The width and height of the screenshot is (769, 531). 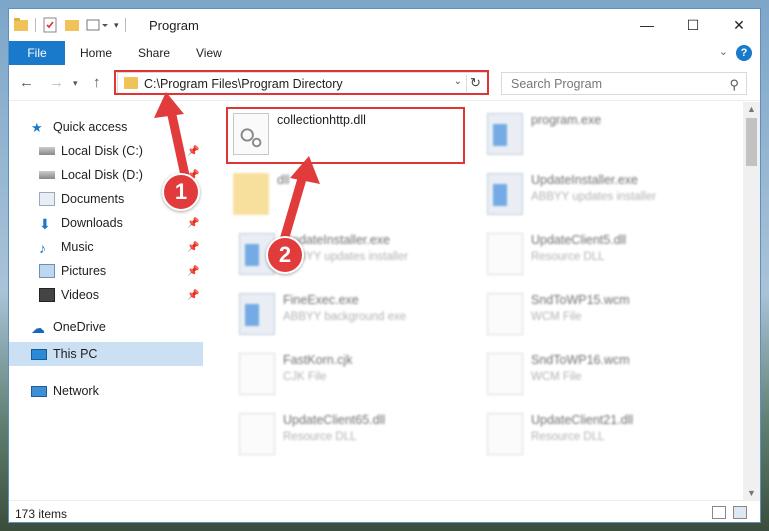 I want to click on sidebar-item-label: Quick access, so click(x=90, y=127).